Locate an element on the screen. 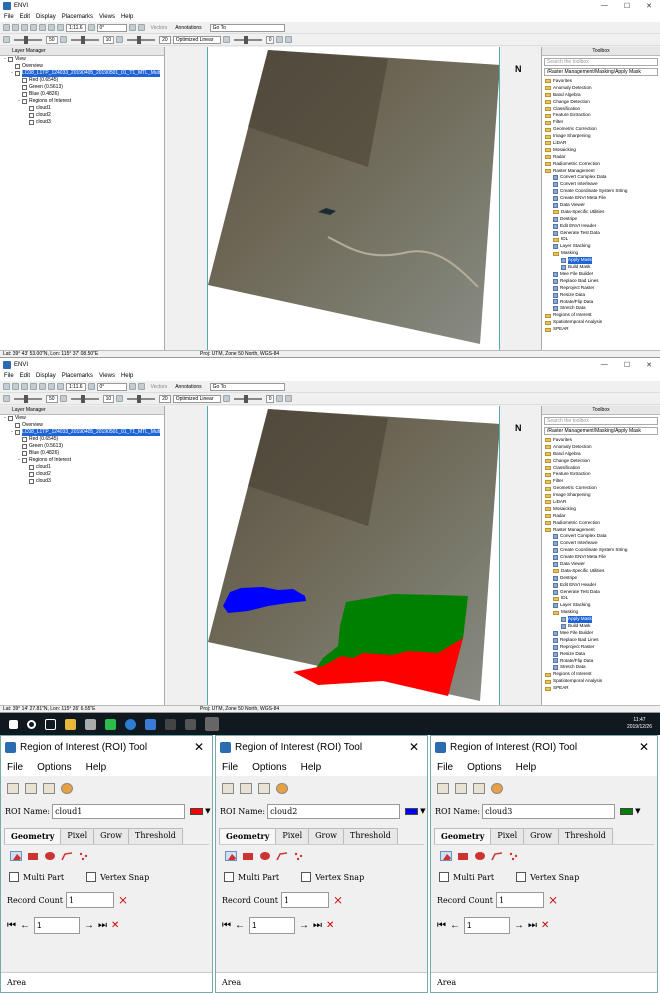 The width and height of the screenshot is (660, 993). zoom-select: 1:11.6 is located at coordinates (76, 27).